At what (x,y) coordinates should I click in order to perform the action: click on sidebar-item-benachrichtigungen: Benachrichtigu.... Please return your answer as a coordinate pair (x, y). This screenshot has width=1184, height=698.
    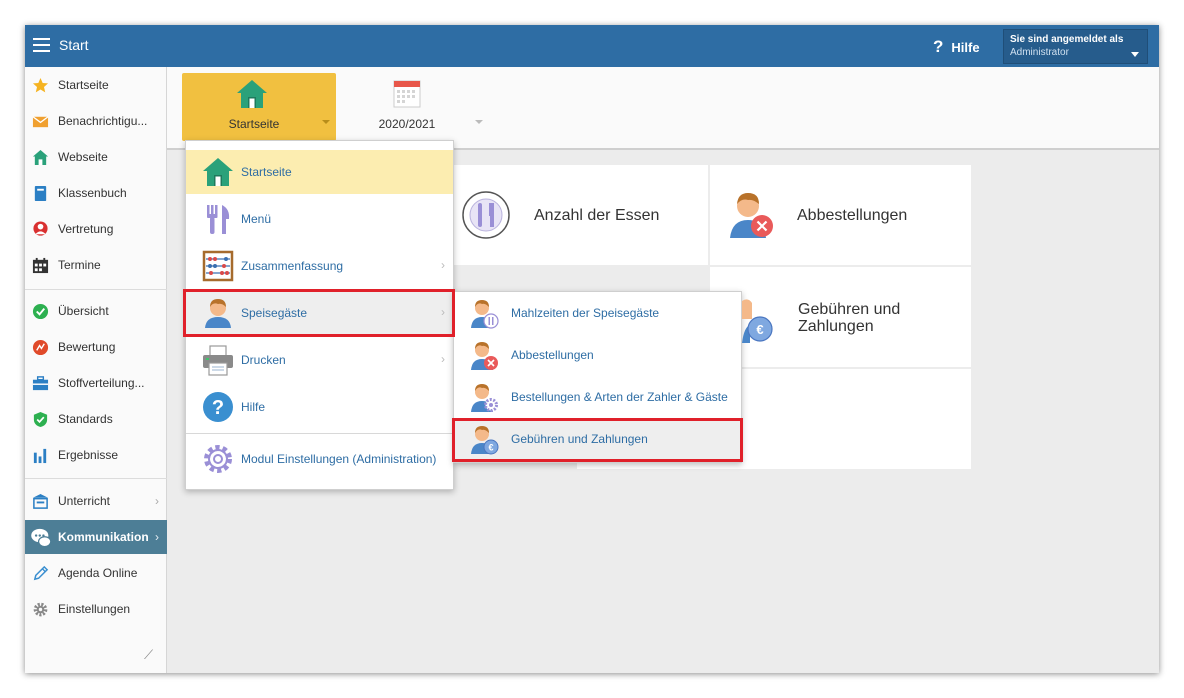
    Looking at the image, I should click on (96, 121).